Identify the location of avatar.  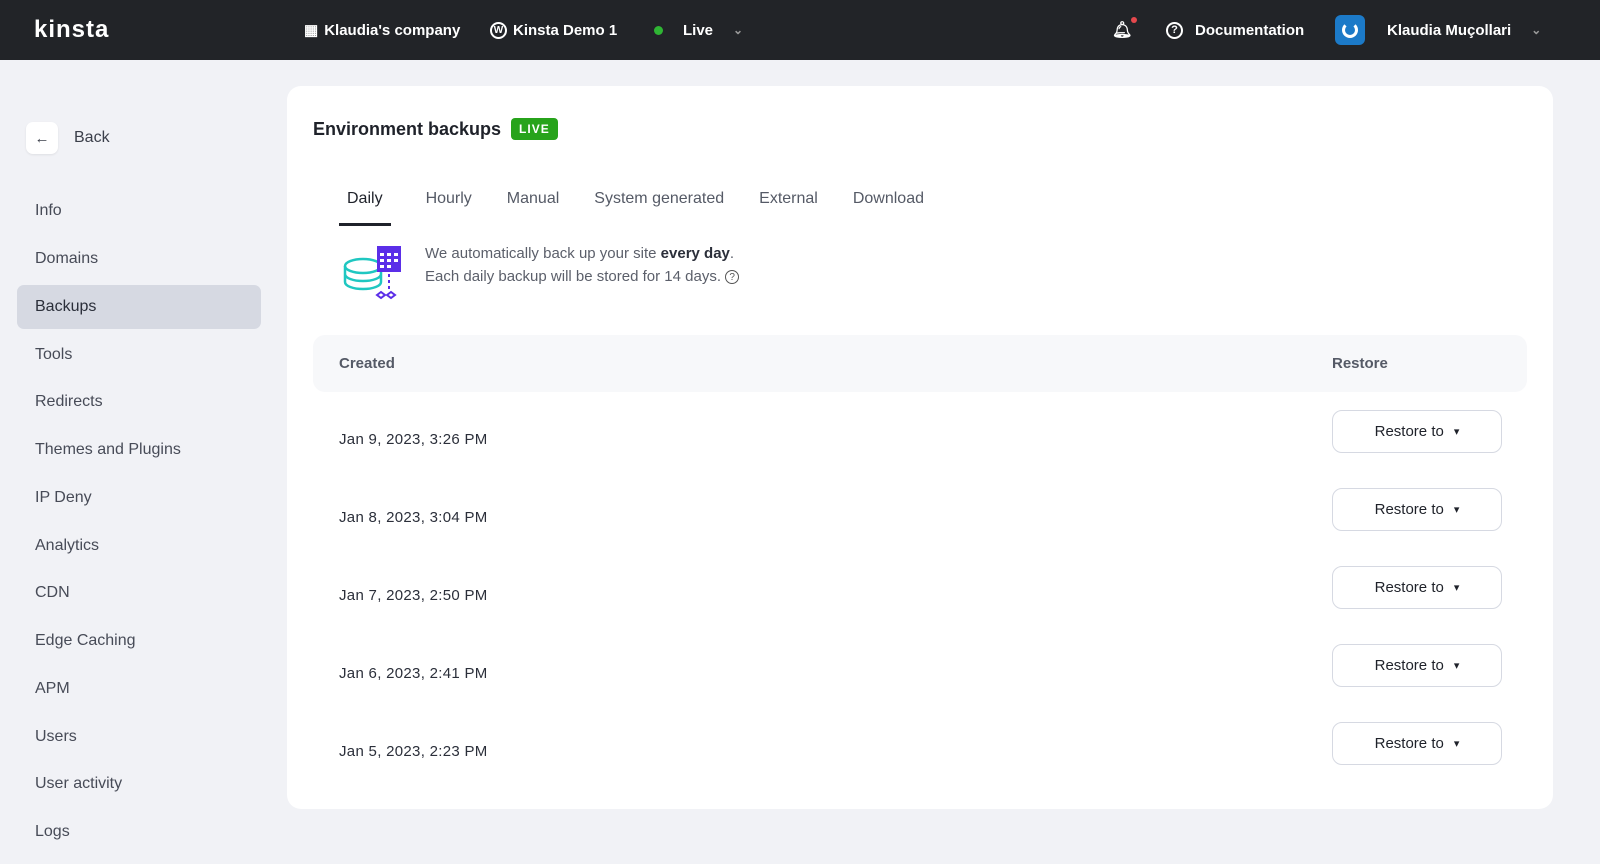
(1350, 30).